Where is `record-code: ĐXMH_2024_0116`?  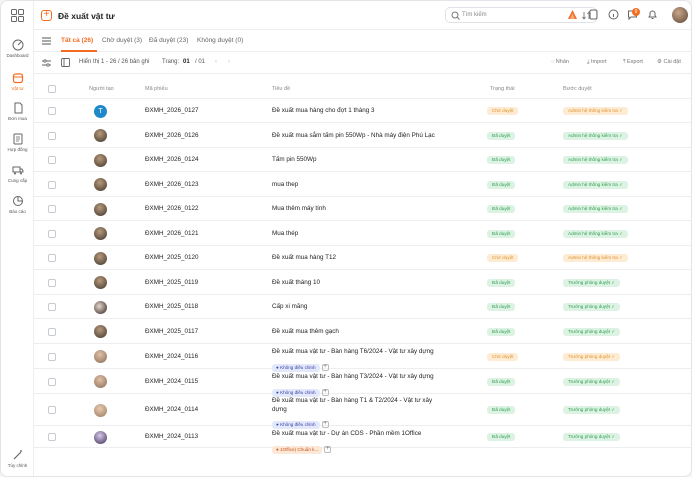
record-code: ĐXMH_2024_0116 is located at coordinates (171, 356).